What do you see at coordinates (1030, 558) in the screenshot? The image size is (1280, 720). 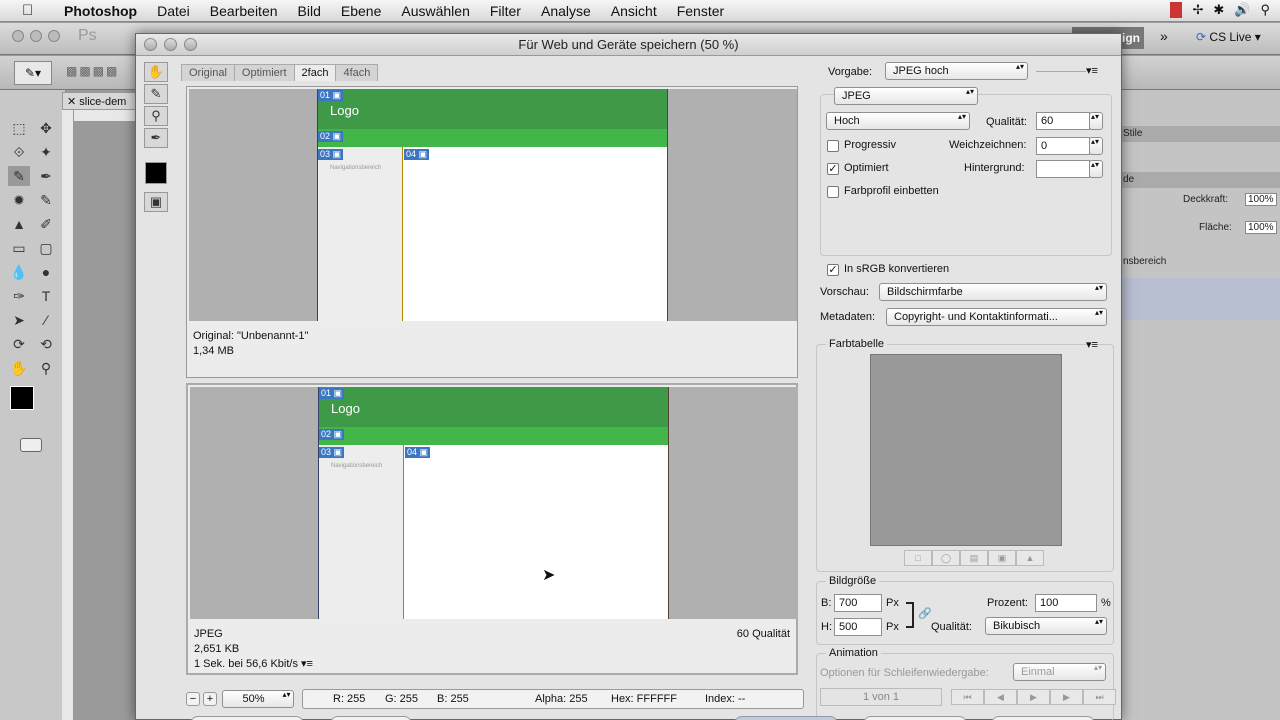 I see `delete-color-icon: ▲` at bounding box center [1030, 558].